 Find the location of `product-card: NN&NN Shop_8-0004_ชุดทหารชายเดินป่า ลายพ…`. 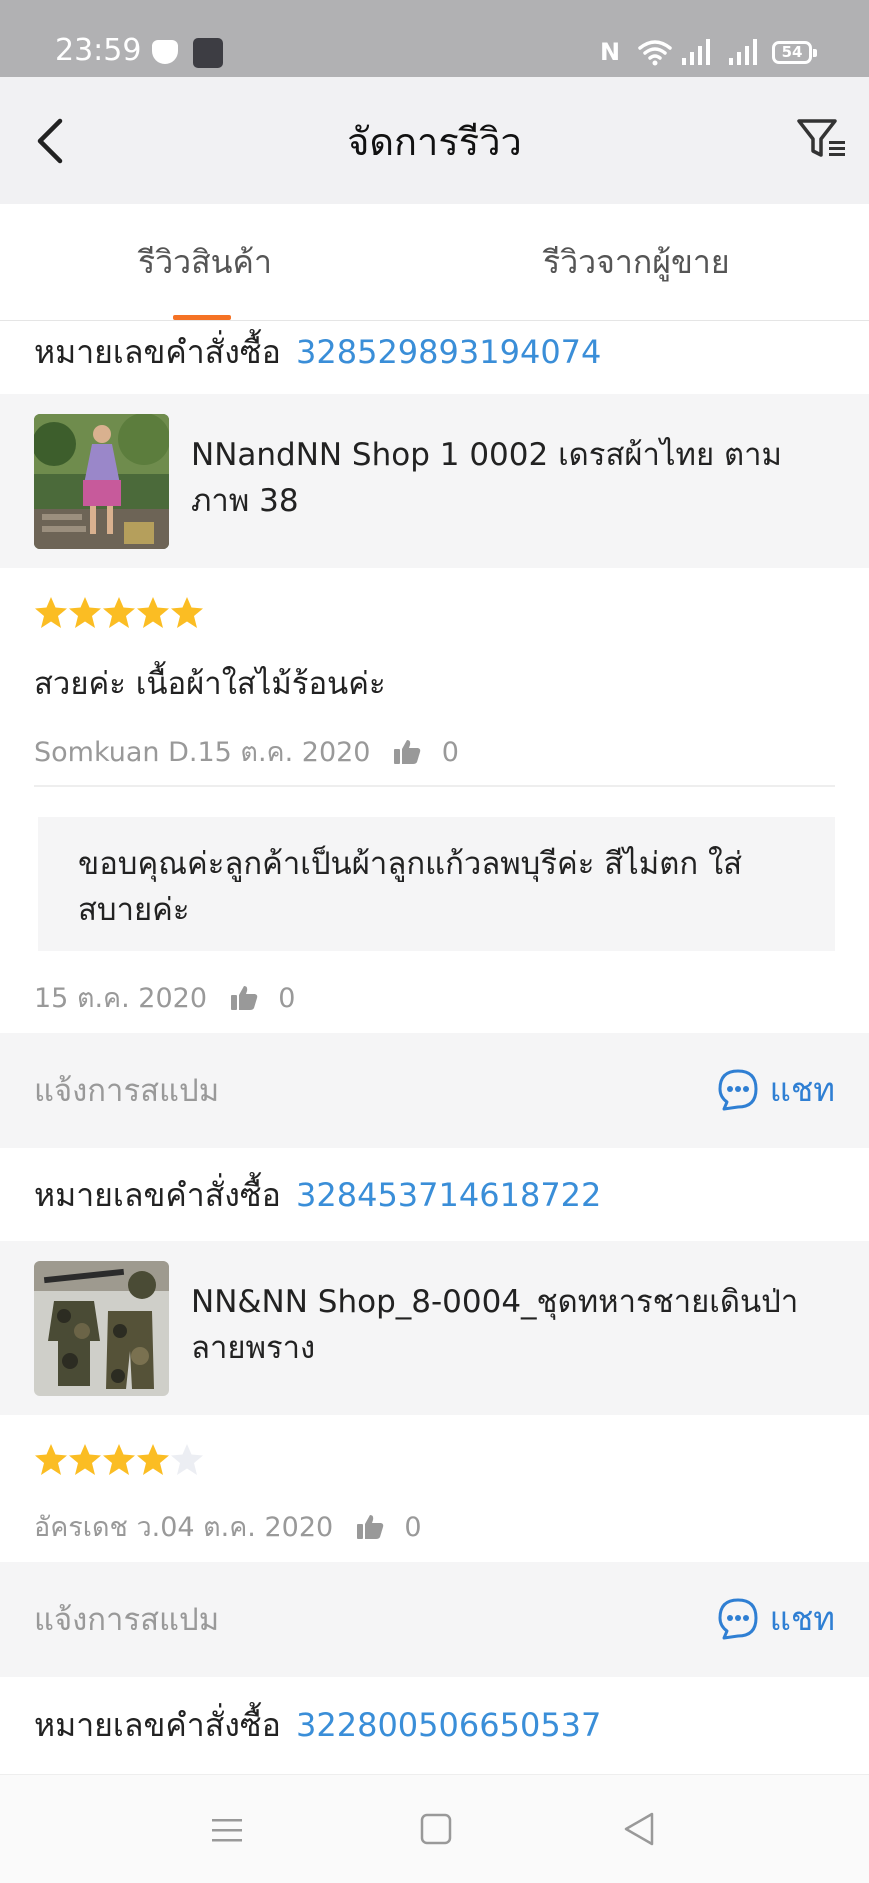

product-card: NN&NN Shop_8-0004_ชุดทหารชายเดินป่า ลายพ… is located at coordinates (434, 1328).